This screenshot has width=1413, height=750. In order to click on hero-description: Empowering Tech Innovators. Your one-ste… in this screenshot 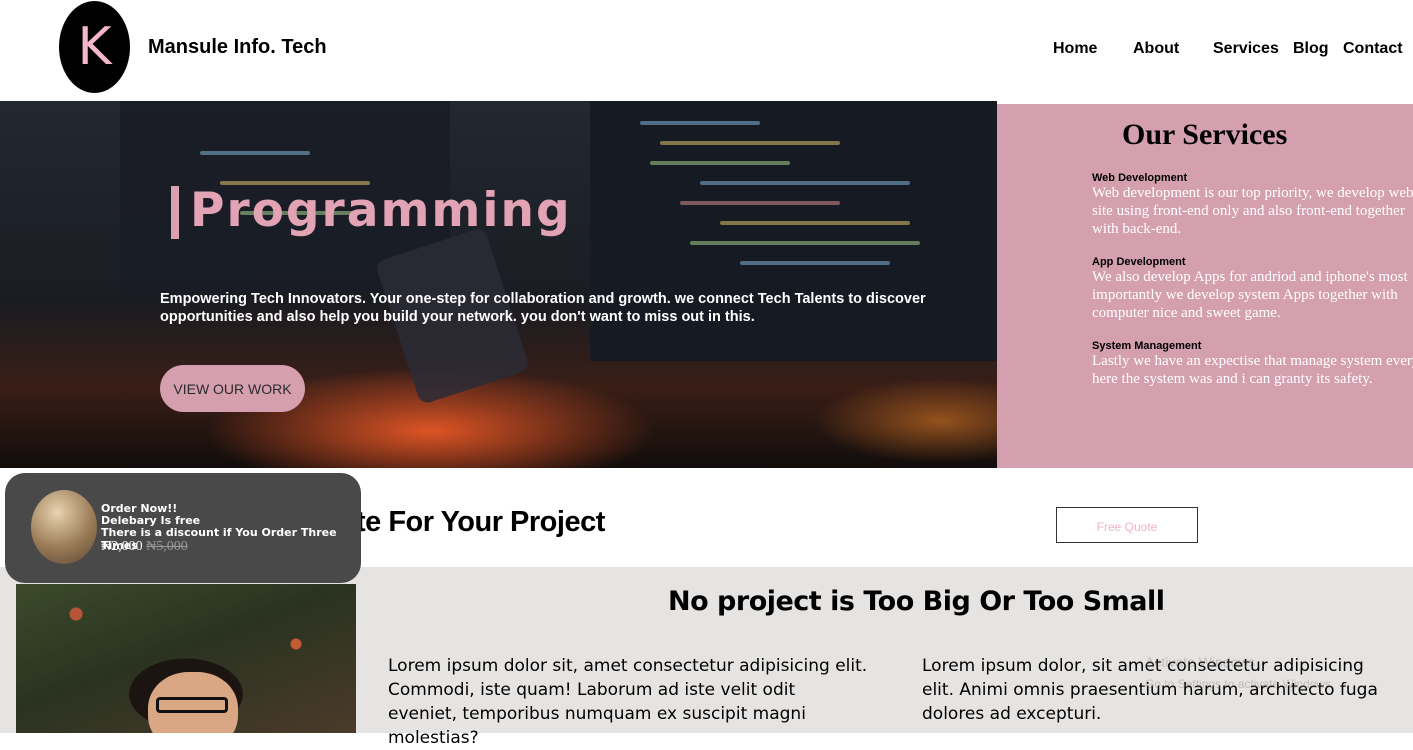, I will do `click(543, 308)`.